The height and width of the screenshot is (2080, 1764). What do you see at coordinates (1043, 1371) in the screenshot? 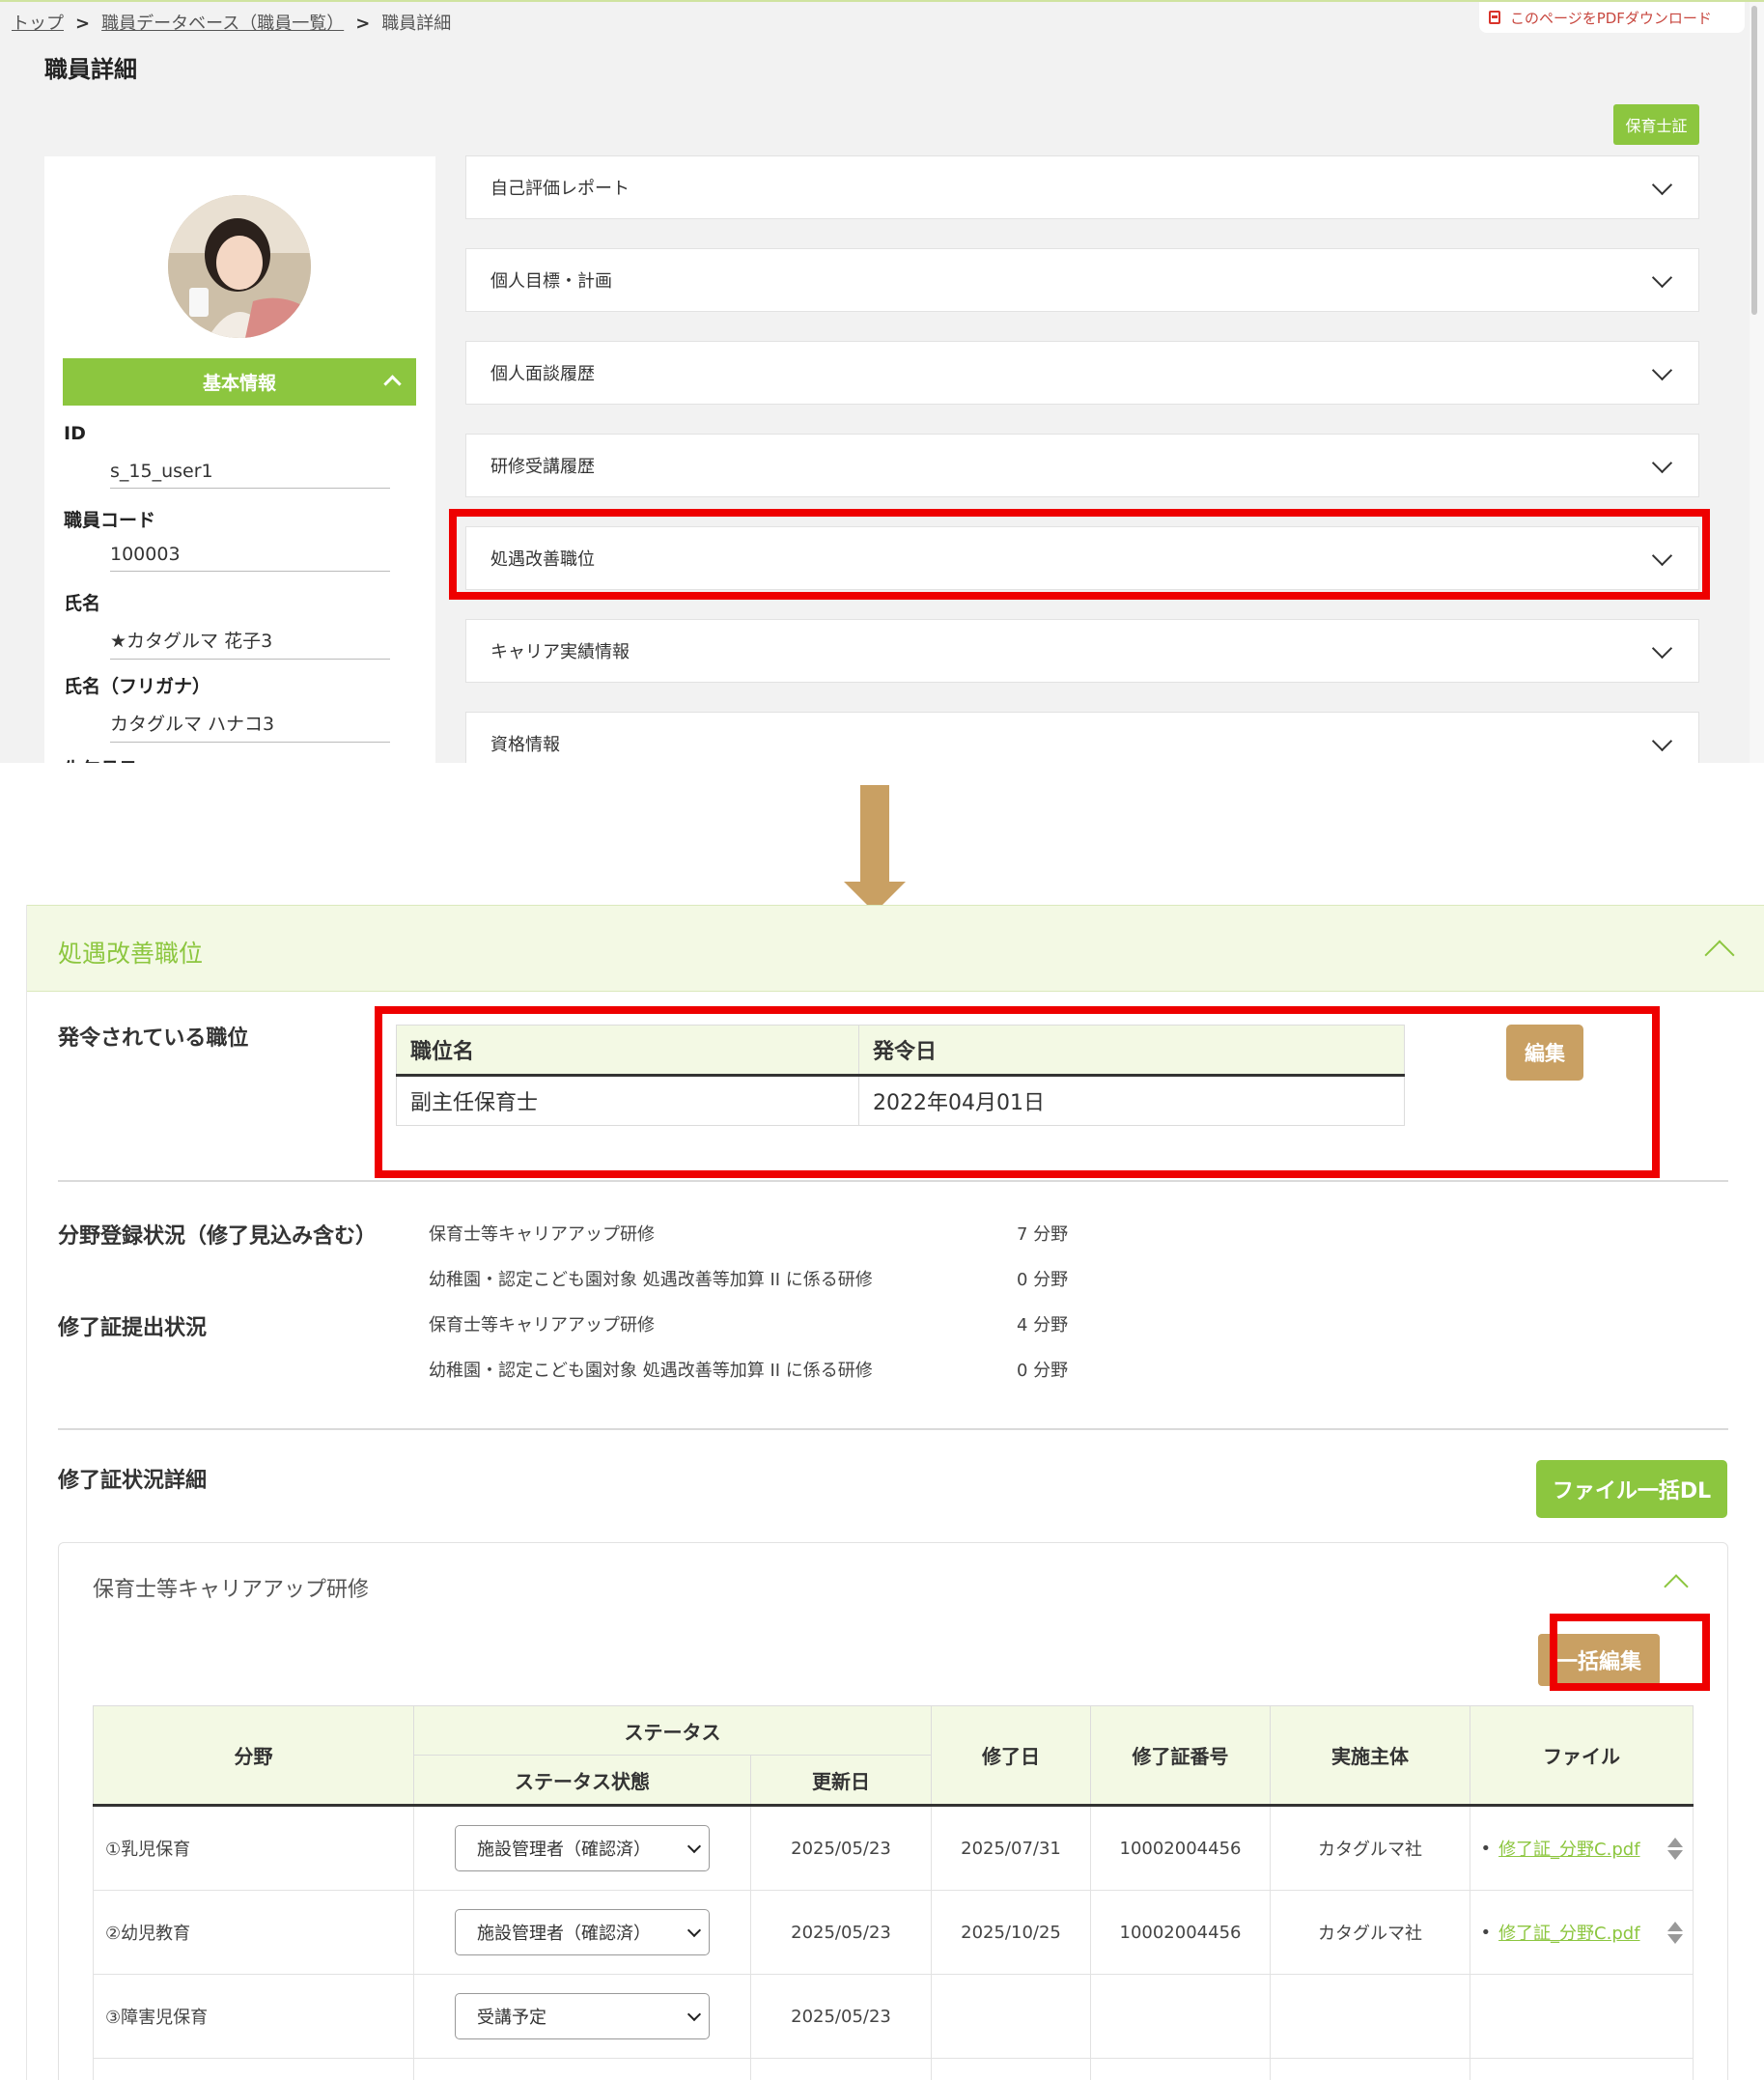
I see `stat-count: 0 分野` at bounding box center [1043, 1371].